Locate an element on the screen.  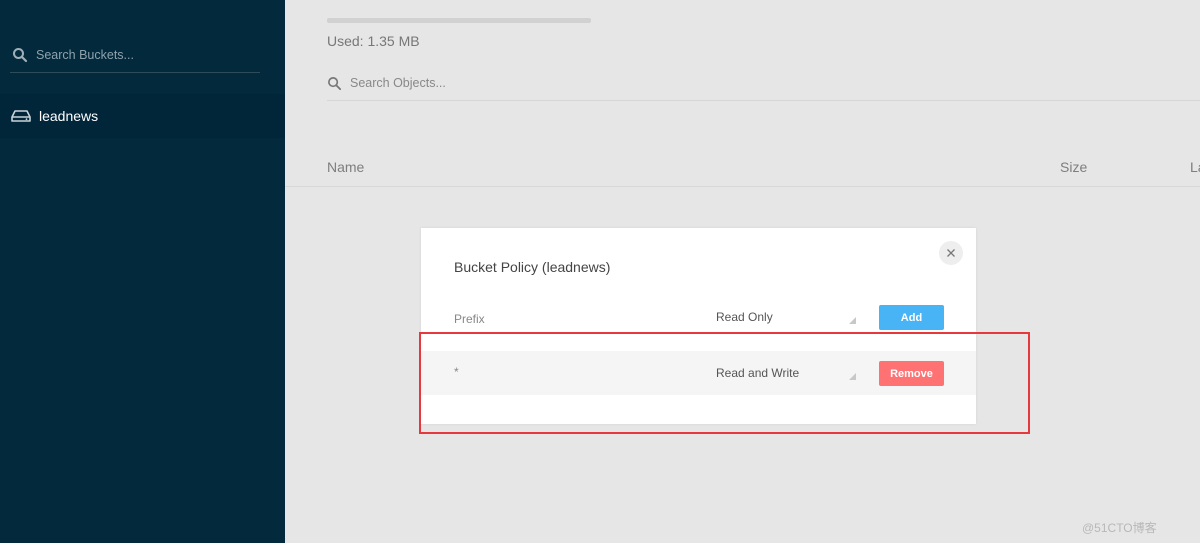
policy-access-value: Read and Write is located at coordinates (758, 373).